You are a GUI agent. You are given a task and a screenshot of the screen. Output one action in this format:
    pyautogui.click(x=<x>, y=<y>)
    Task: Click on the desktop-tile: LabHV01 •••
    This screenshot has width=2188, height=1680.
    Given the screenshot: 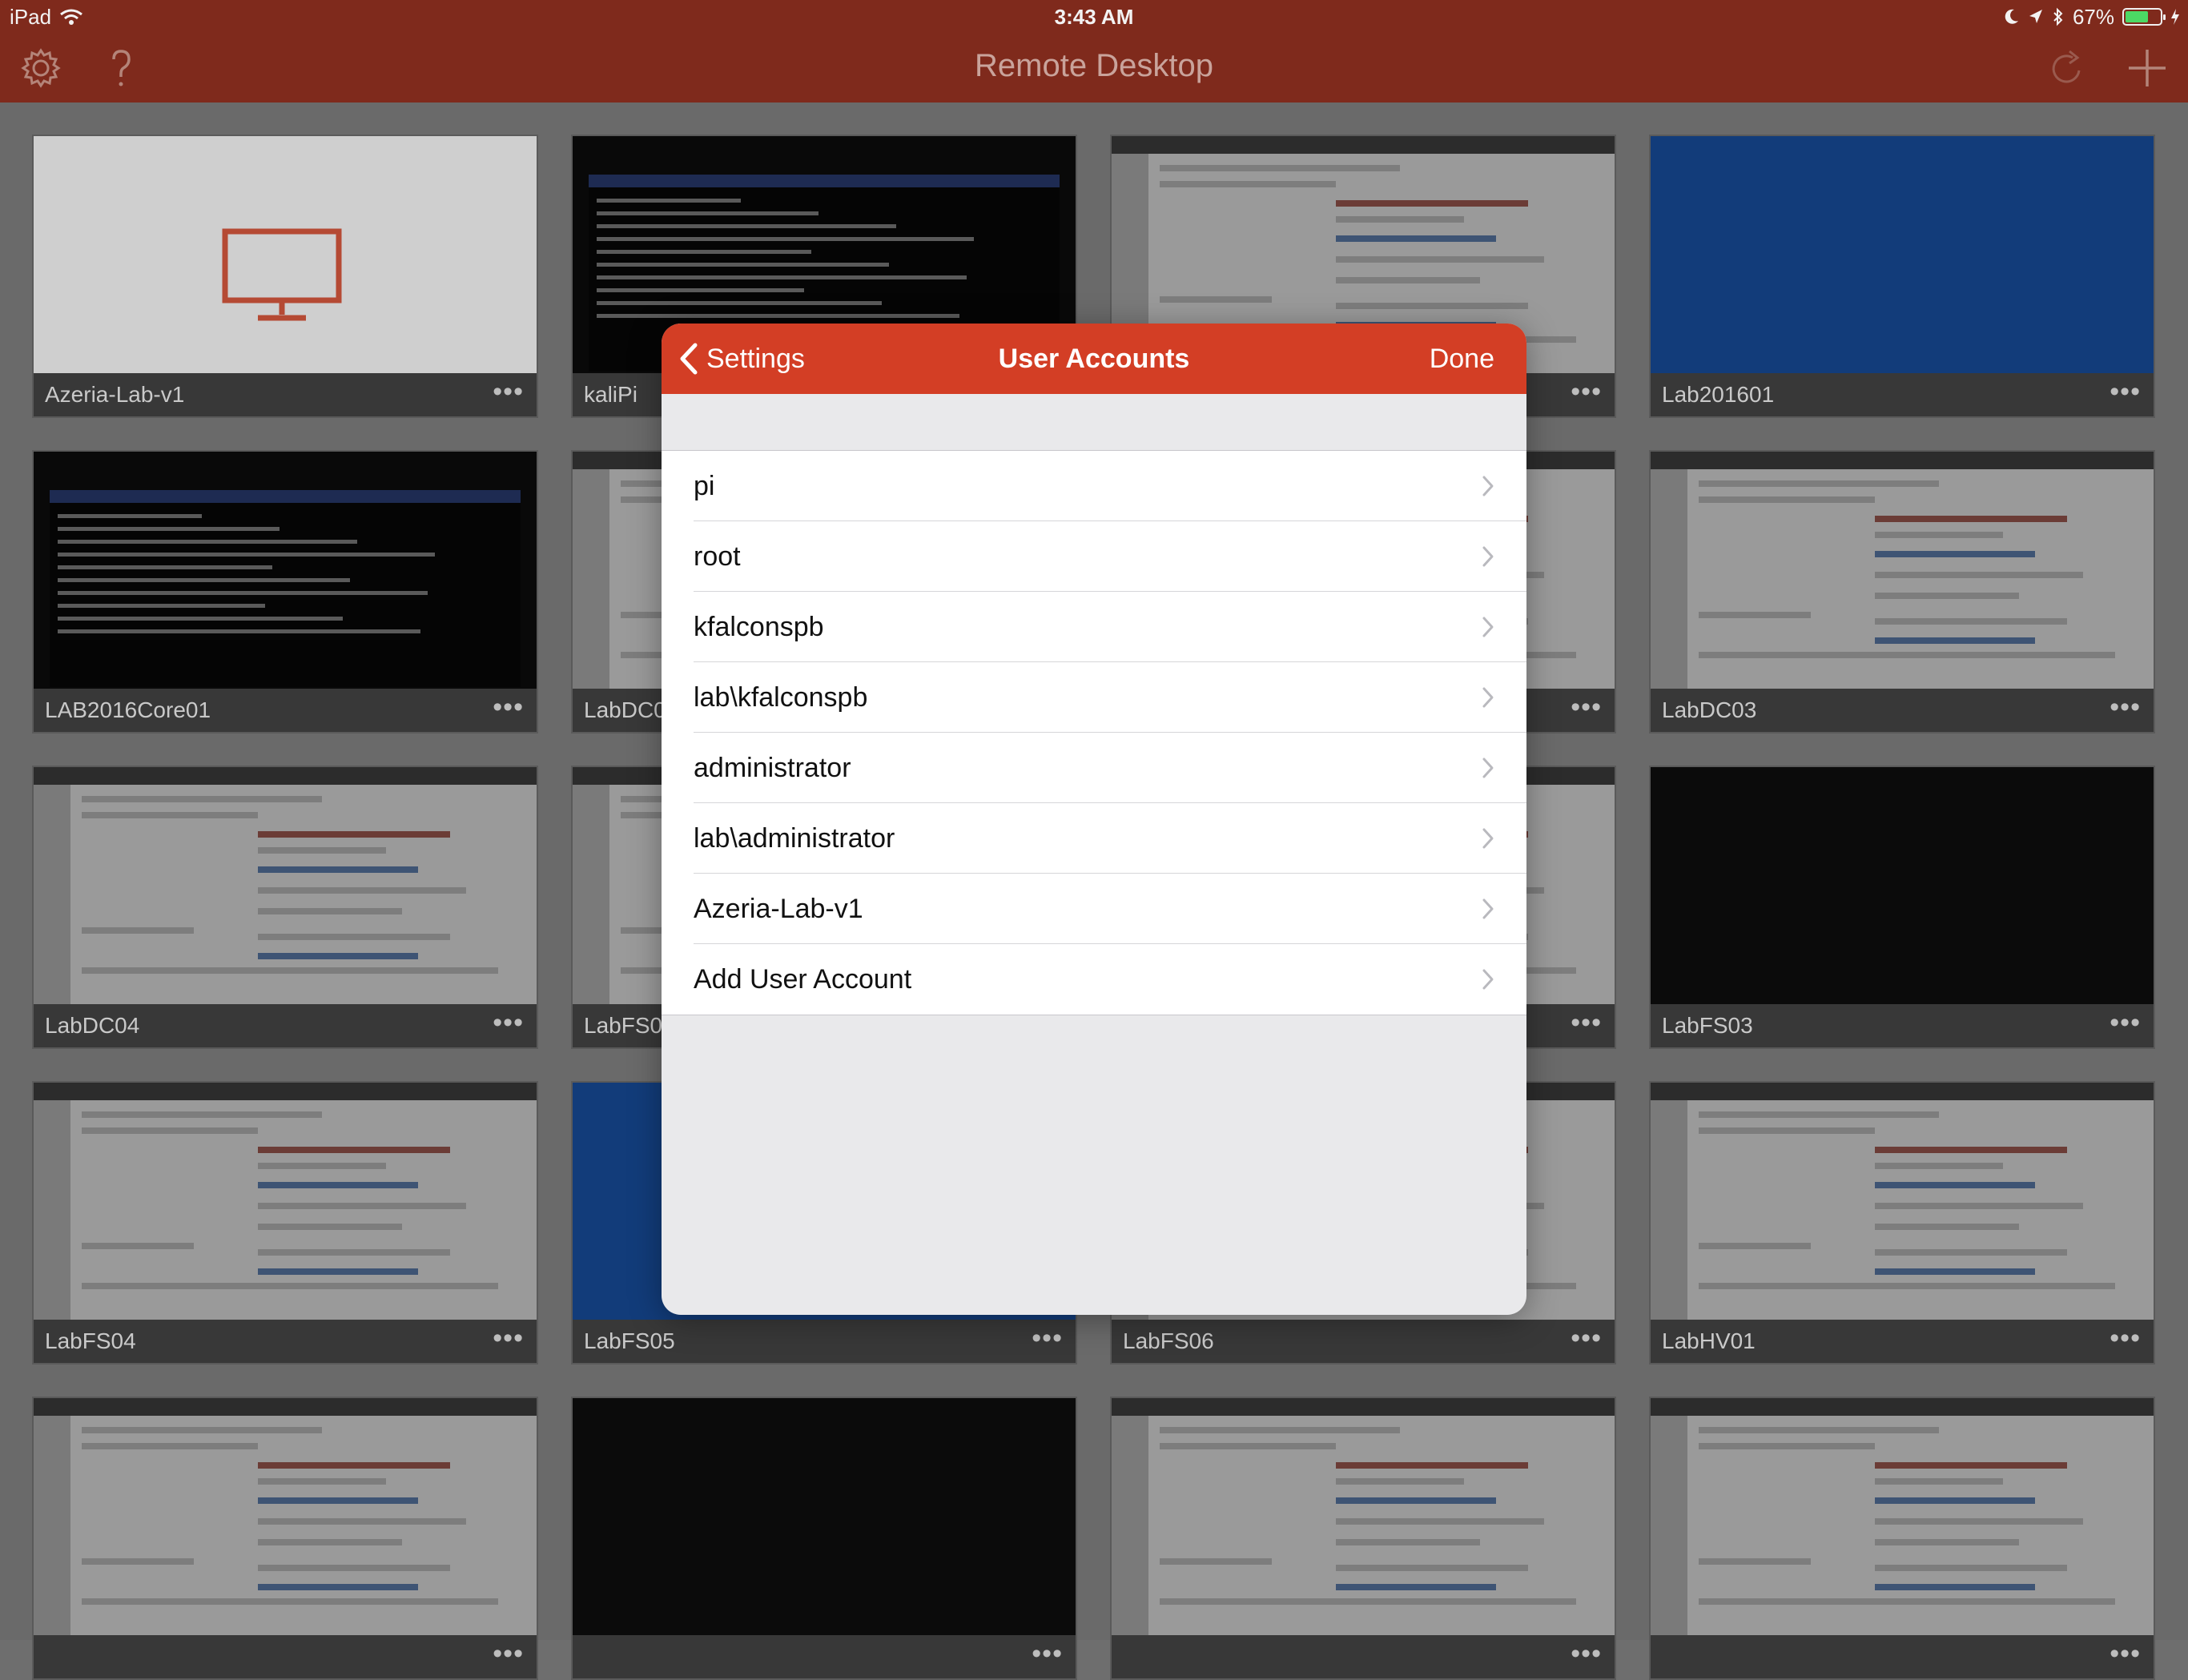 What is the action you would take?
    pyautogui.click(x=1902, y=1222)
    